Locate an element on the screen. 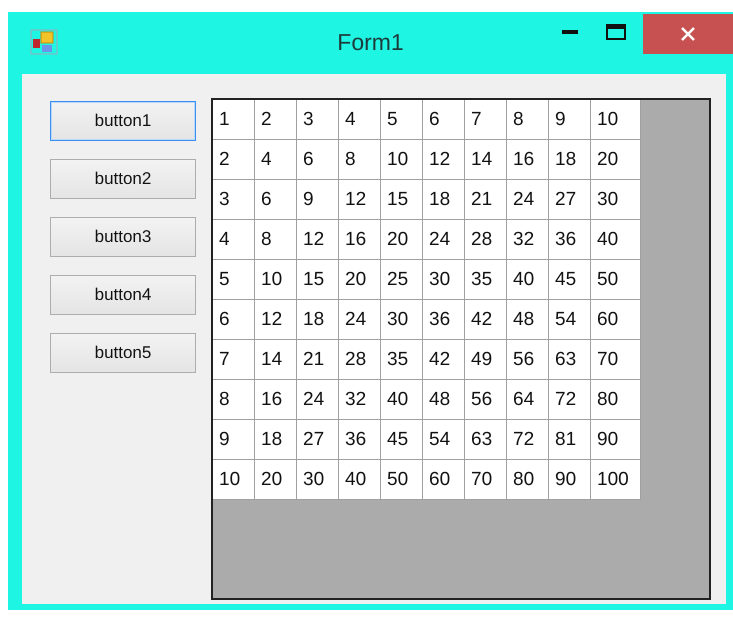 The height and width of the screenshot is (617, 733). form-button: button3 is located at coordinates (123, 237).